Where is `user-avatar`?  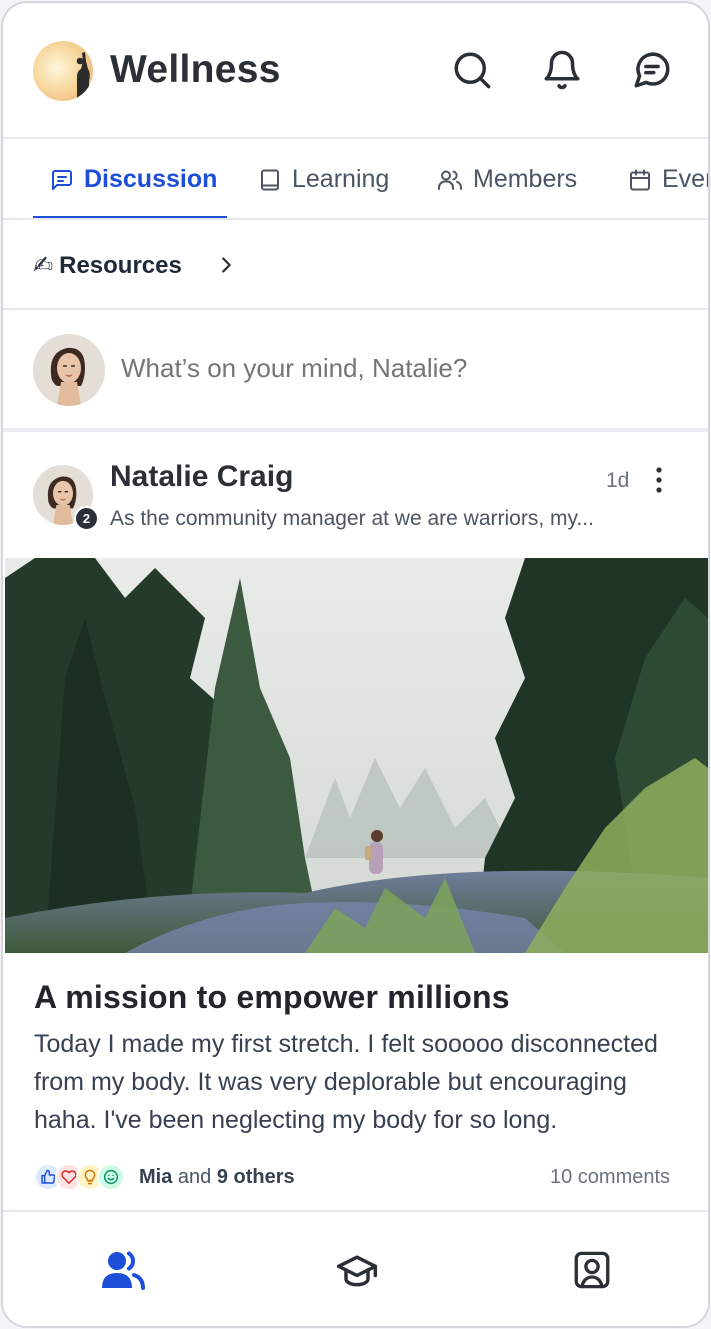 user-avatar is located at coordinates (69, 370).